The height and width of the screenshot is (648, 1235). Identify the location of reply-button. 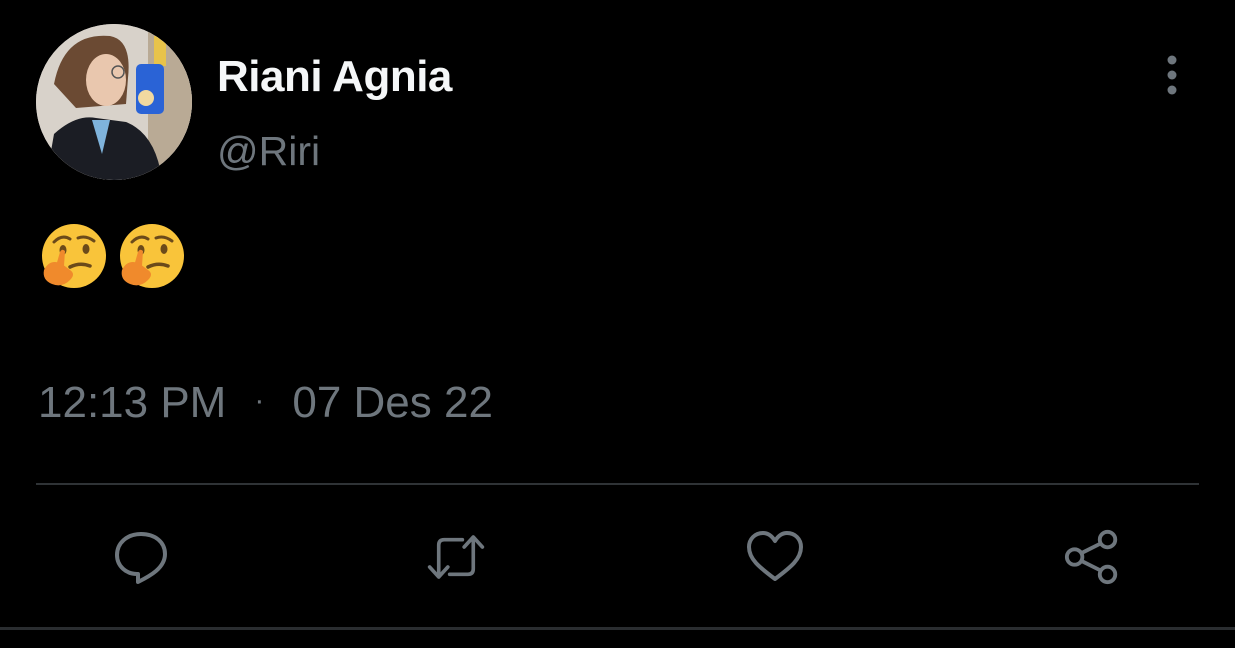
(141, 557).